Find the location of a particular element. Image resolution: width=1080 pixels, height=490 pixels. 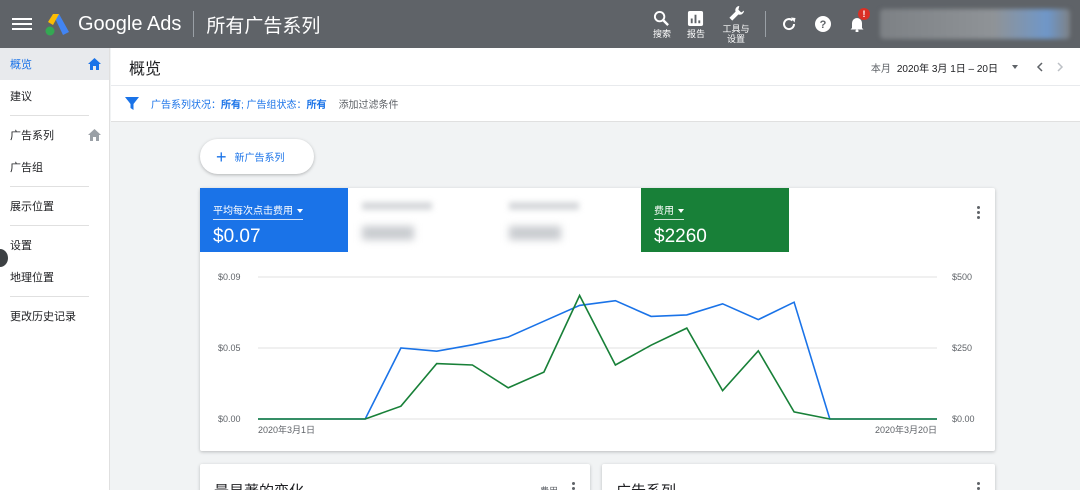

sidebar-item-label: 展示位置 is located at coordinates (32, 207).